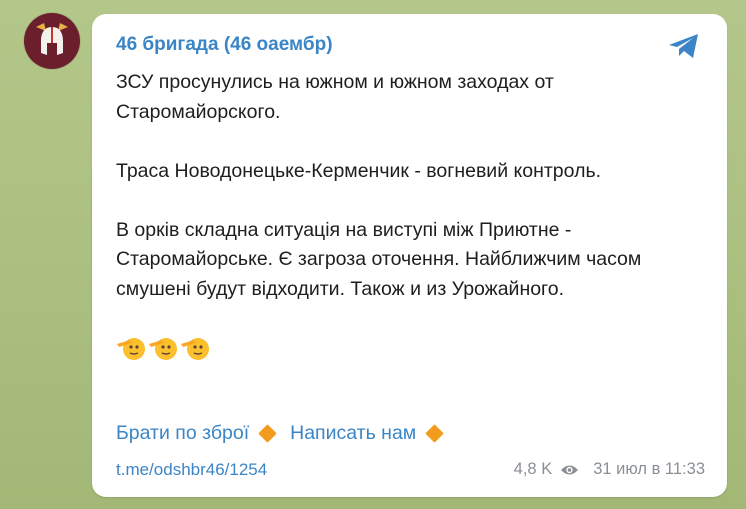 The height and width of the screenshot is (509, 746). Describe the element at coordinates (570, 469) in the screenshot. I see `eye-icon` at that location.